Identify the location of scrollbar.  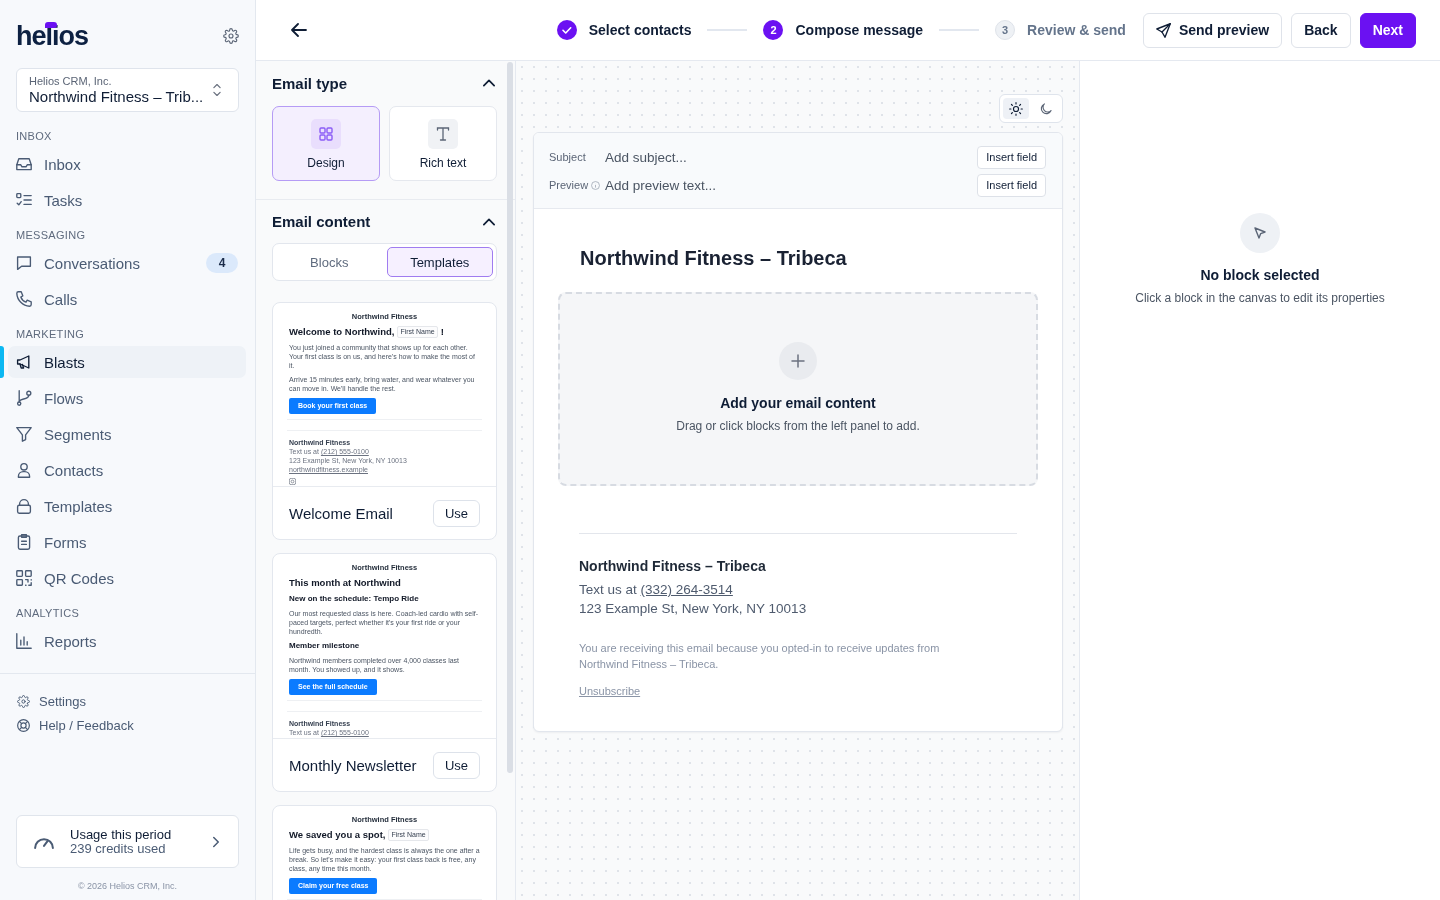
(510, 417).